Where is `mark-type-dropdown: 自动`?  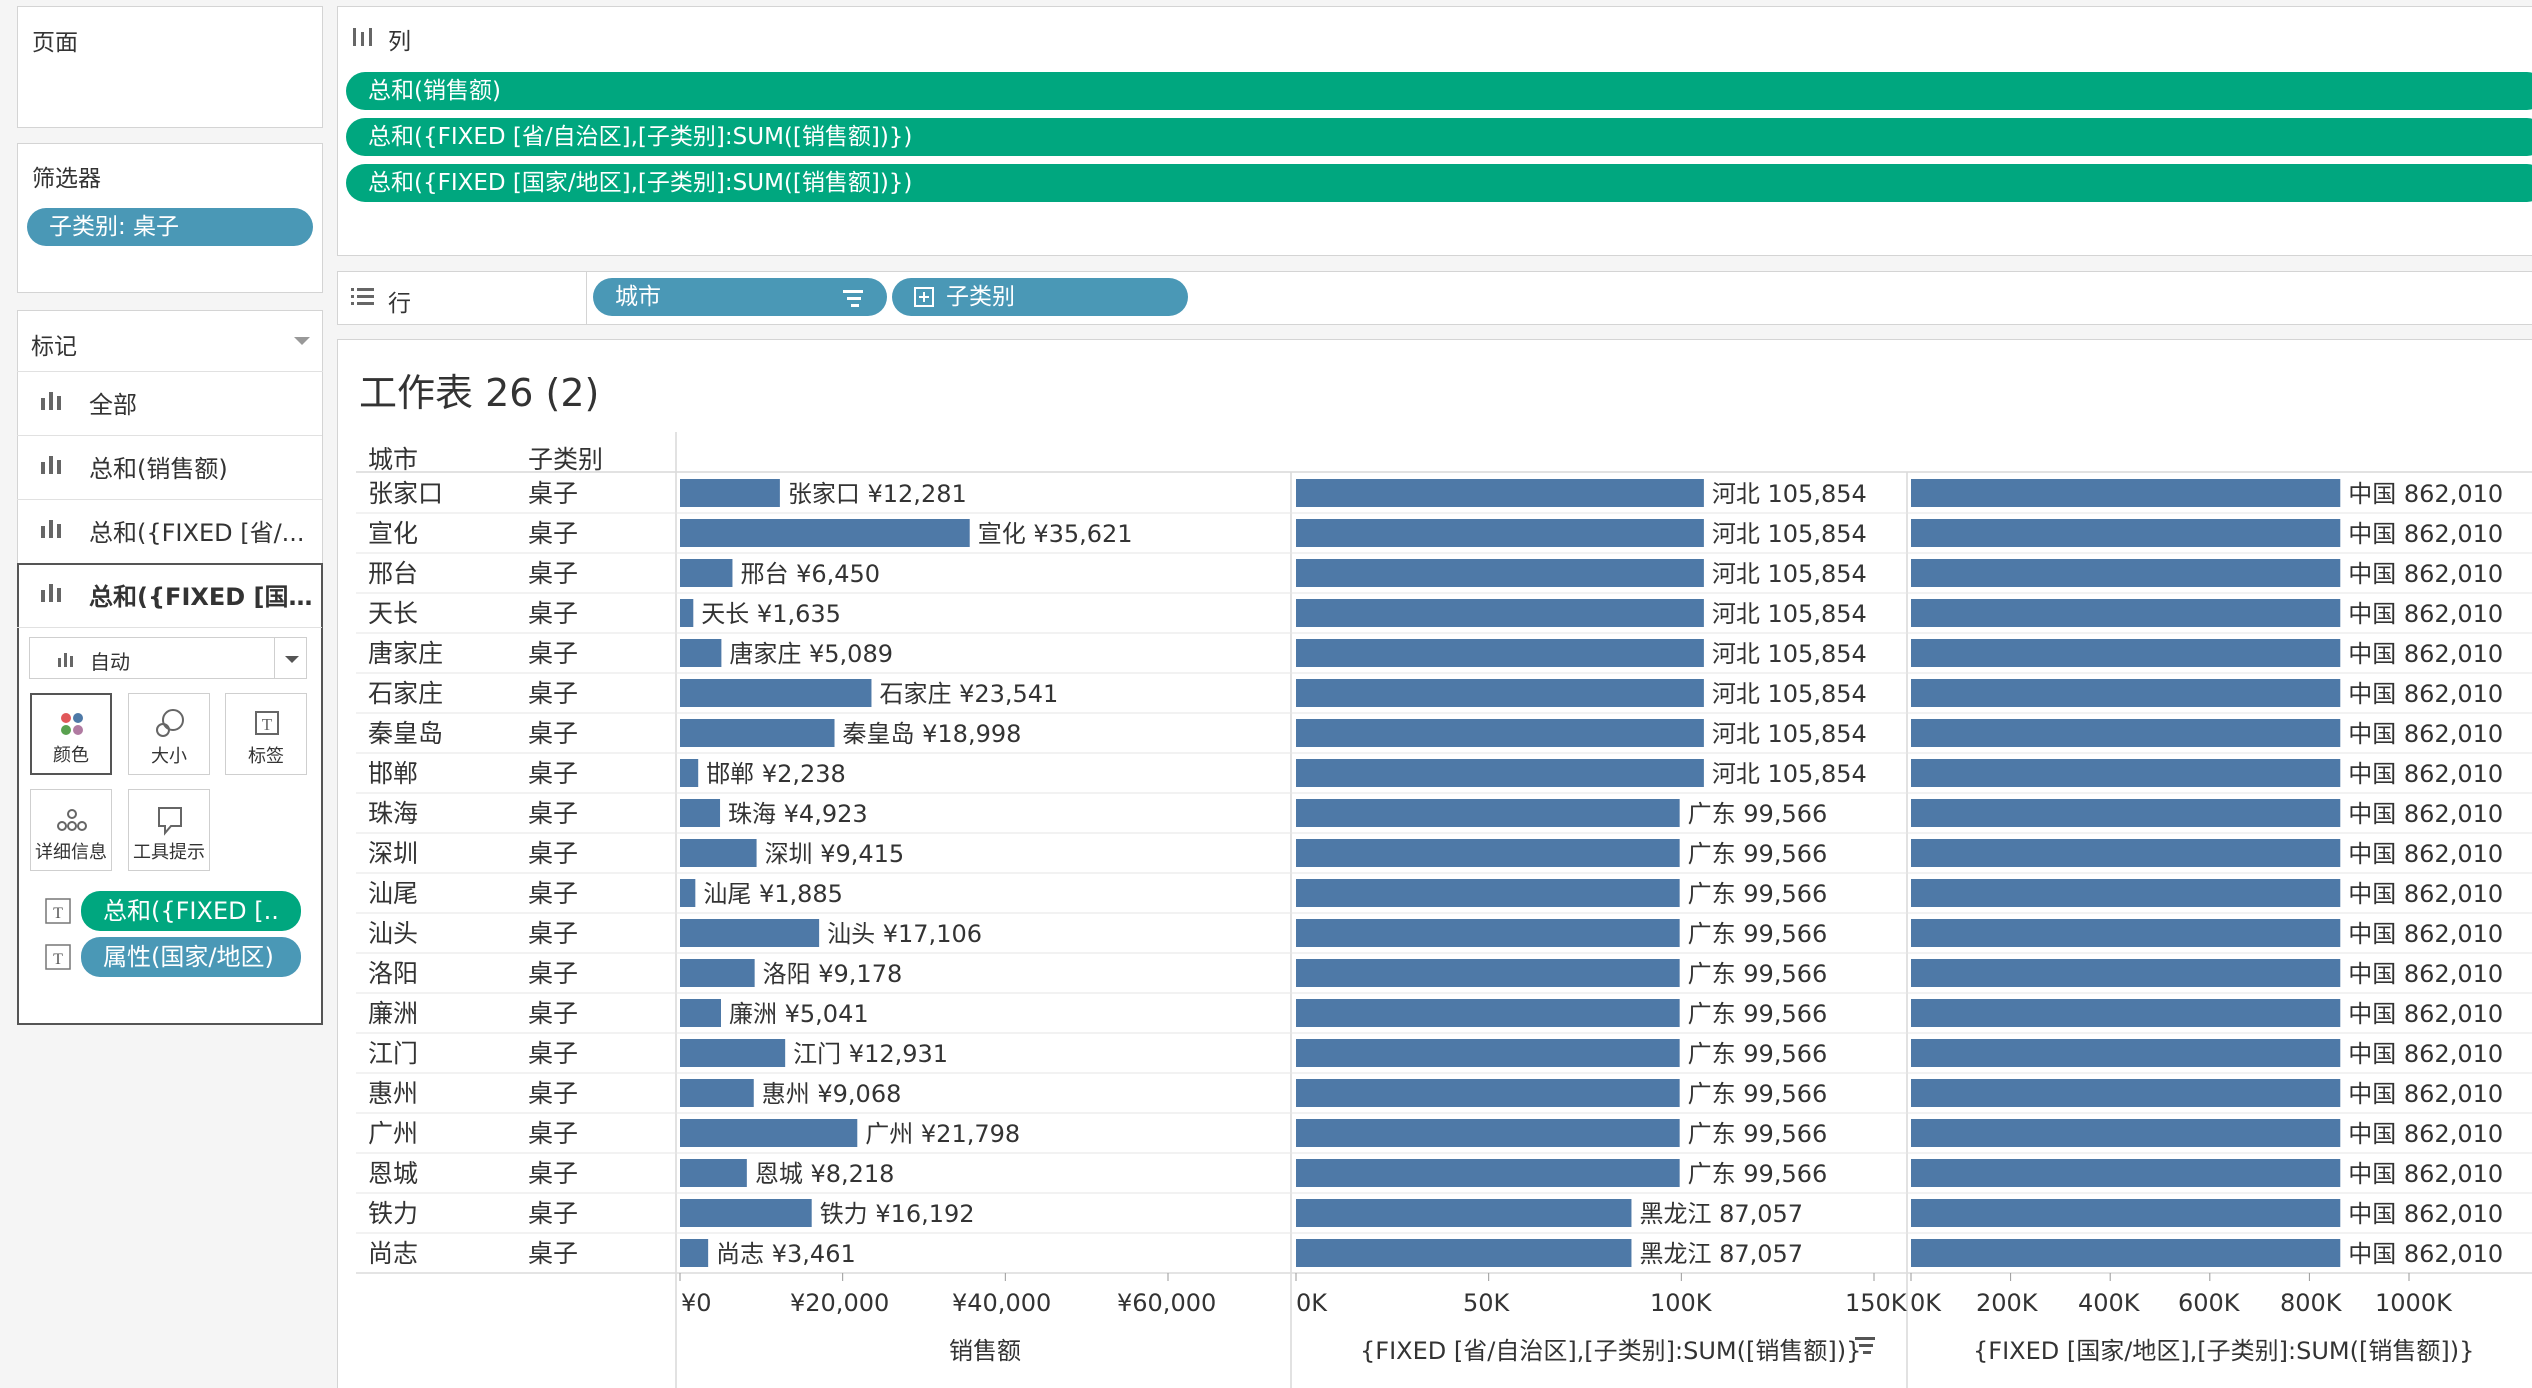
mark-type-dropdown: 自动 is located at coordinates (168, 658).